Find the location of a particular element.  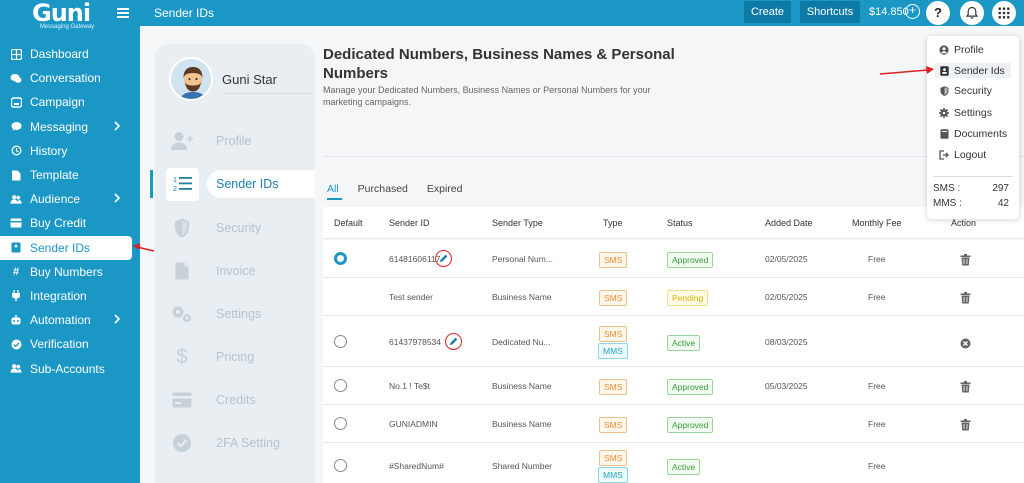

sidebar-item-label: Template is located at coordinates (54, 175).